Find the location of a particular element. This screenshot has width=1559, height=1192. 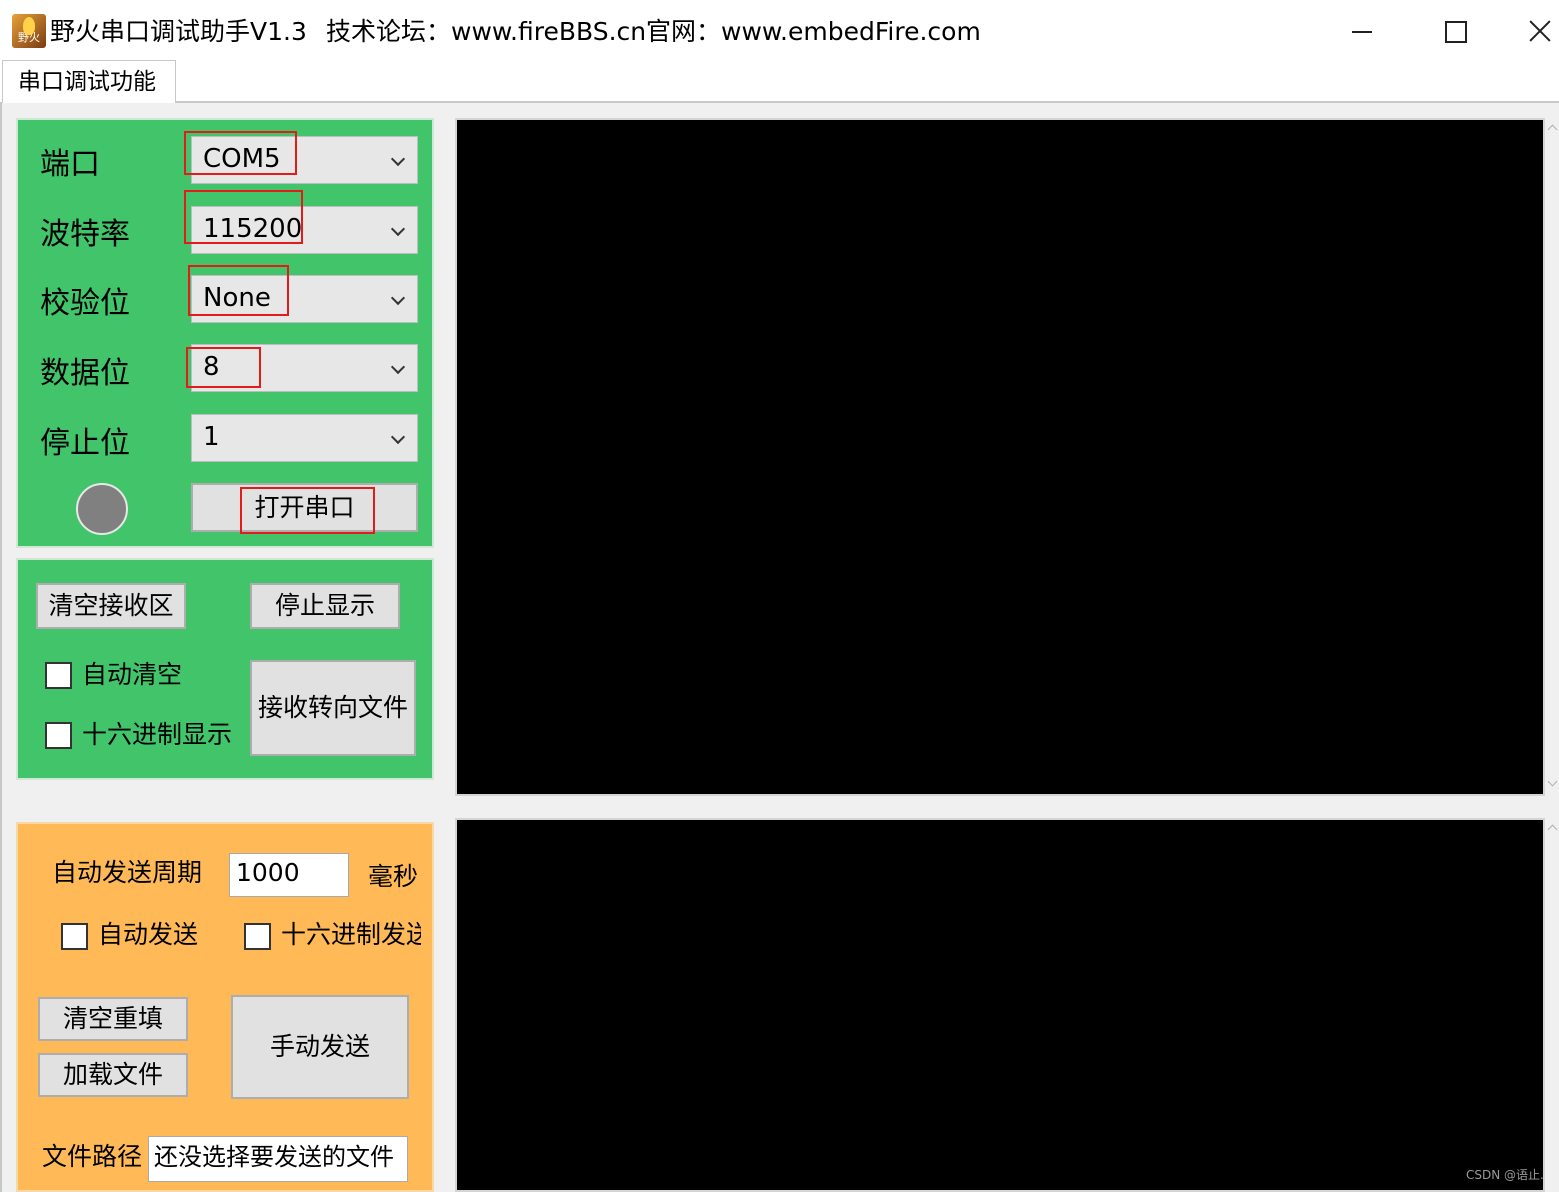

window-title: 野火串口调试助手V1.3 is located at coordinates (178, 31).